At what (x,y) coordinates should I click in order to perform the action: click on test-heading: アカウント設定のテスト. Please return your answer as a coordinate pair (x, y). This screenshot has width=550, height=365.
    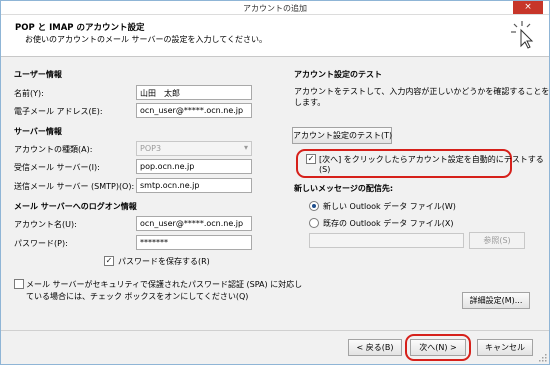
    Looking at the image, I should click on (338, 74).